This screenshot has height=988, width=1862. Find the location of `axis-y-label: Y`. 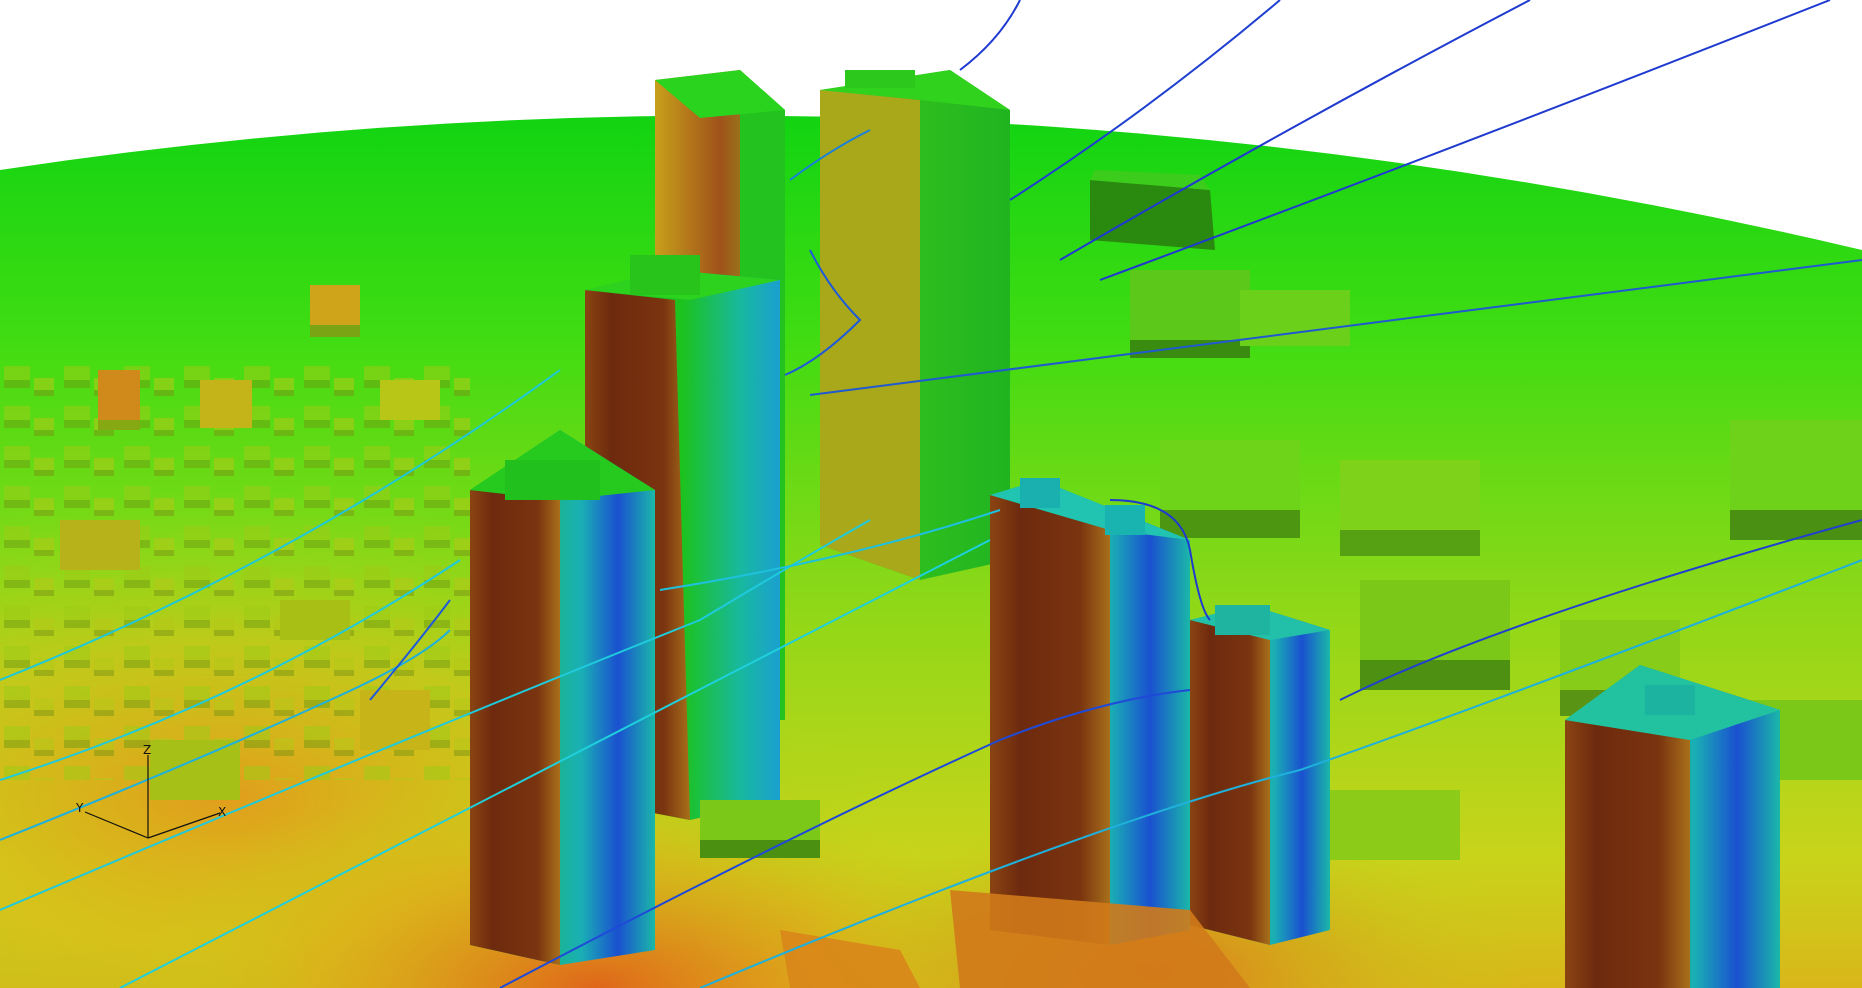

axis-y-label: Y is located at coordinates (79, 808).